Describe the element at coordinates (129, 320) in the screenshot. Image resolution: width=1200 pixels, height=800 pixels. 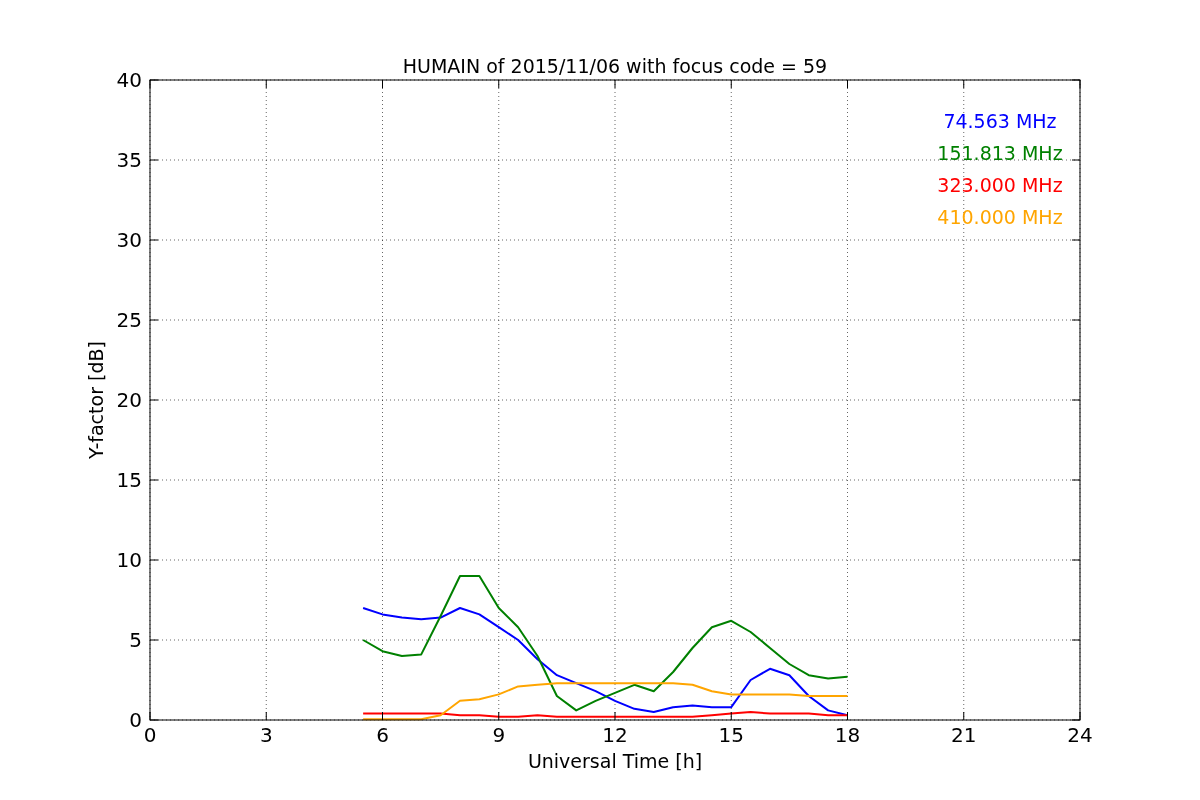
I see `tick-label: 25` at that location.